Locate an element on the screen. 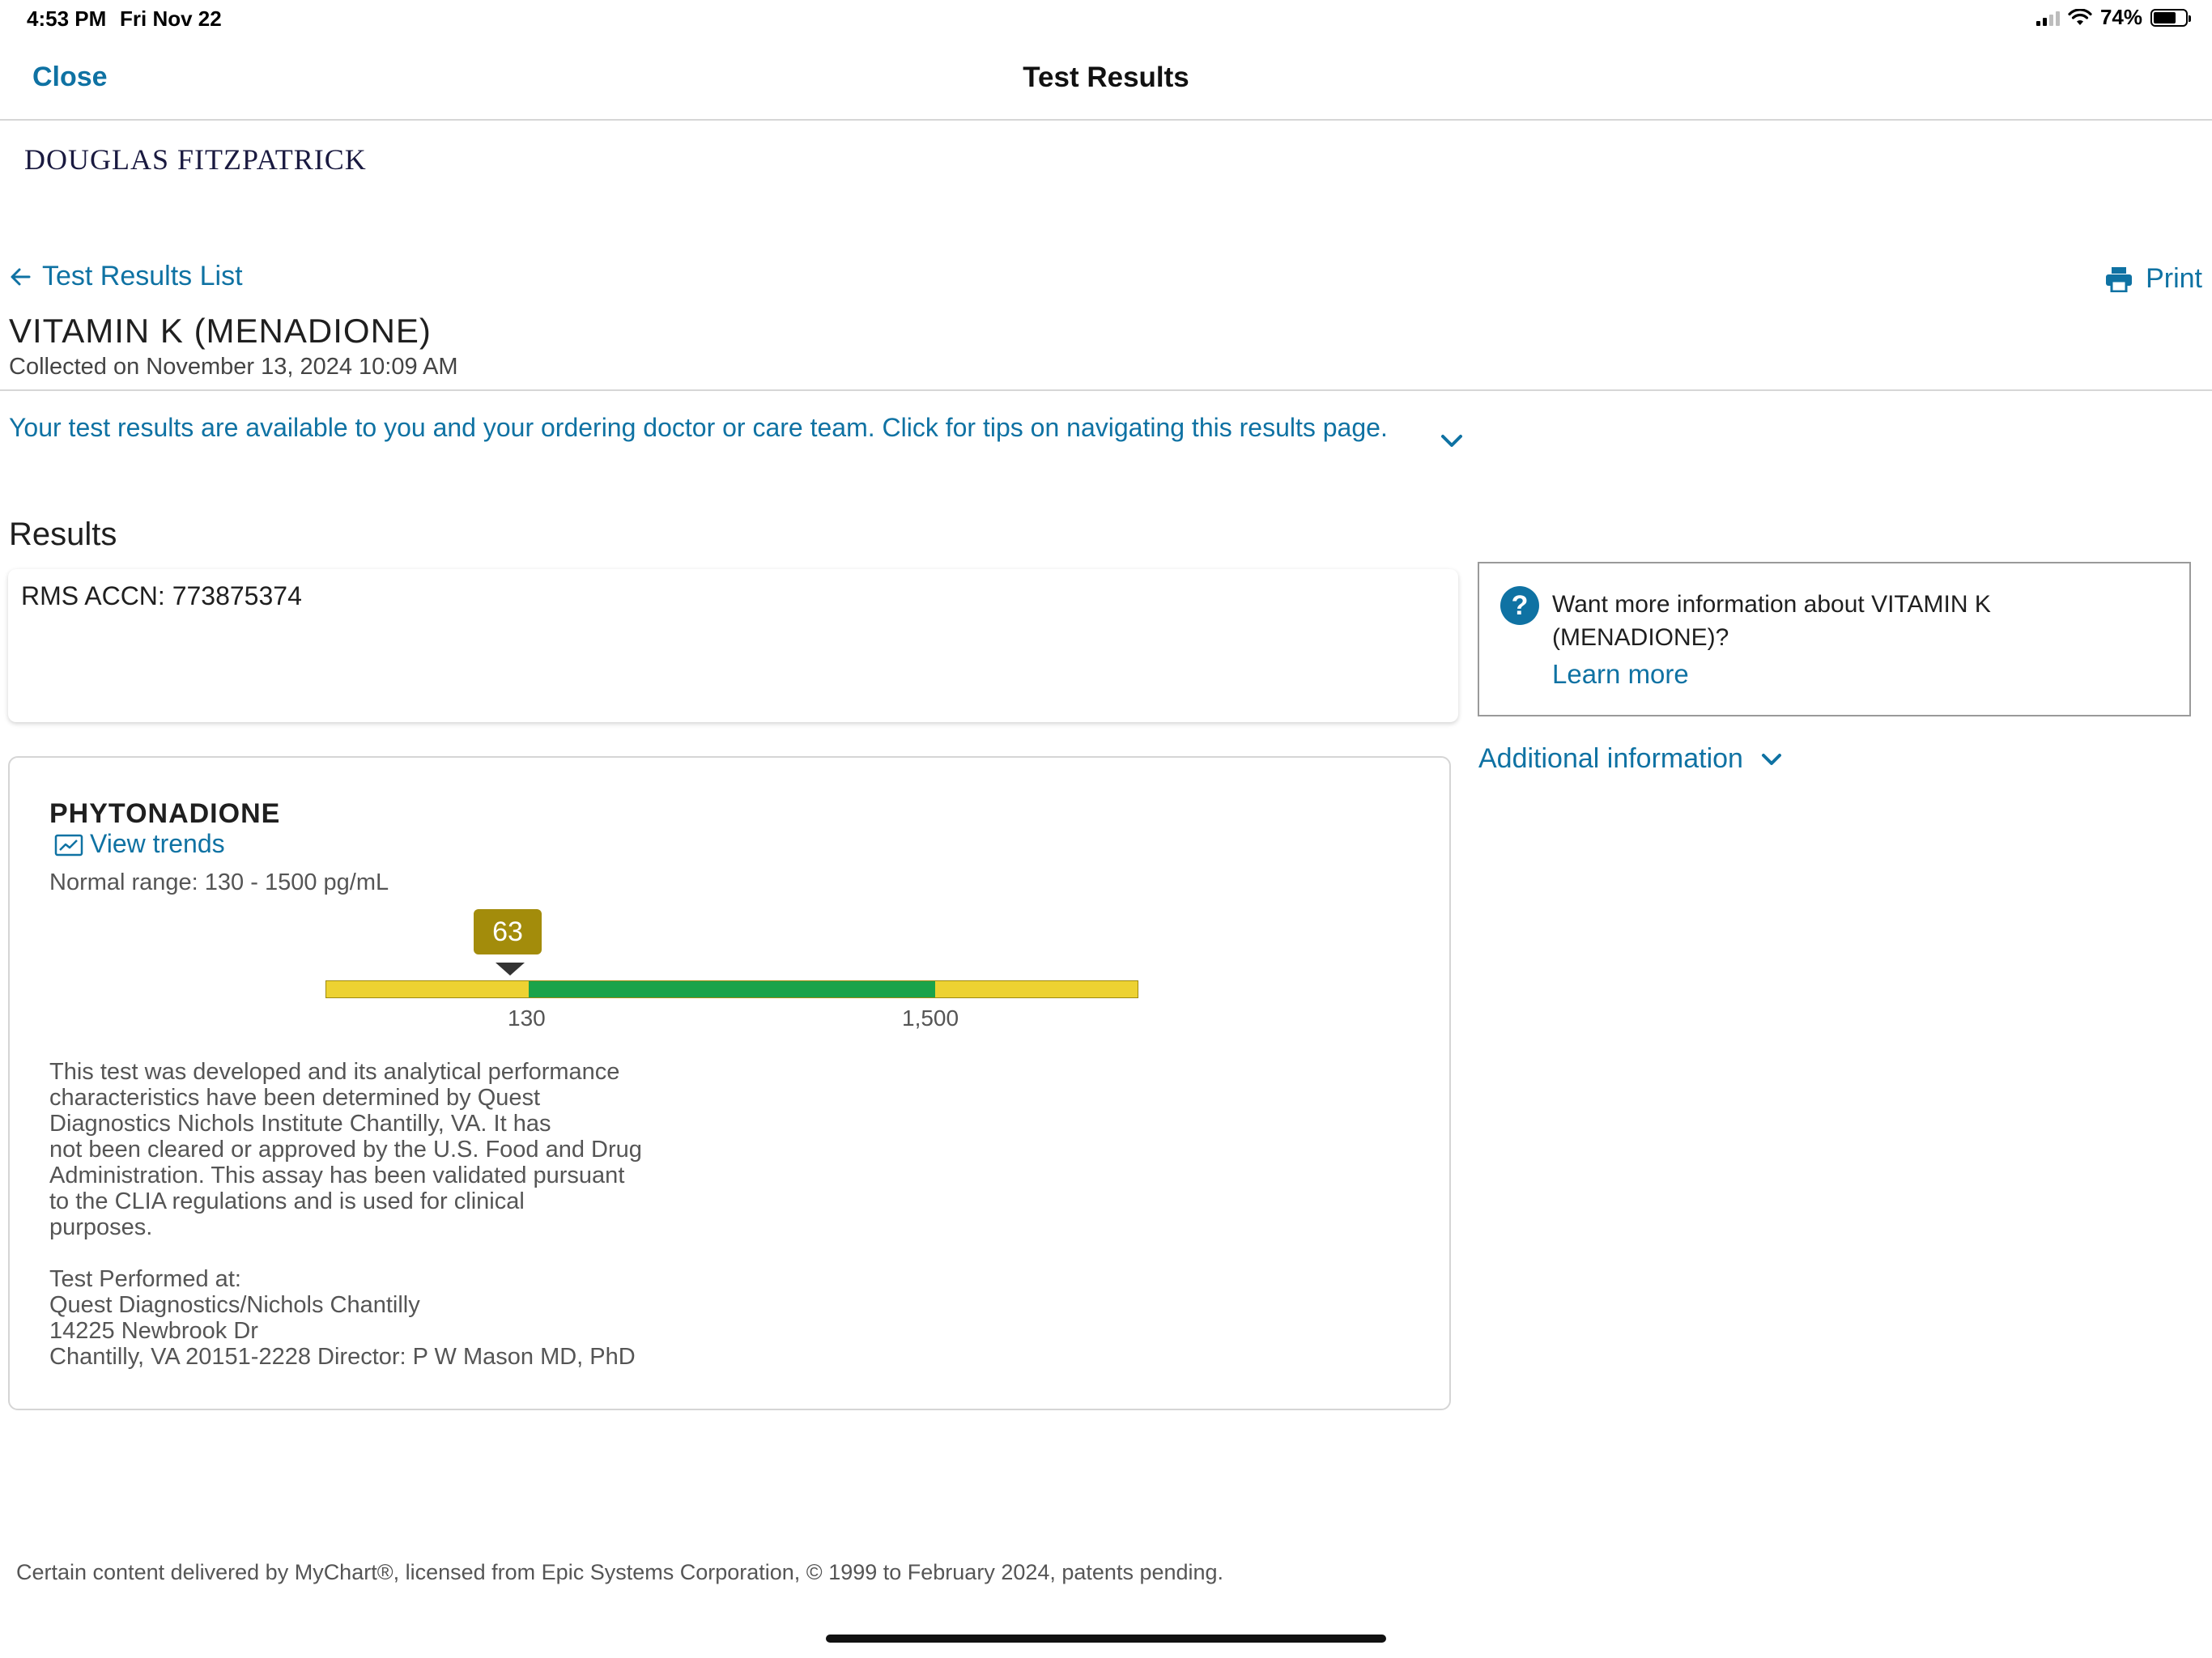  additional-information-label: Additional information is located at coordinates (1611, 758).